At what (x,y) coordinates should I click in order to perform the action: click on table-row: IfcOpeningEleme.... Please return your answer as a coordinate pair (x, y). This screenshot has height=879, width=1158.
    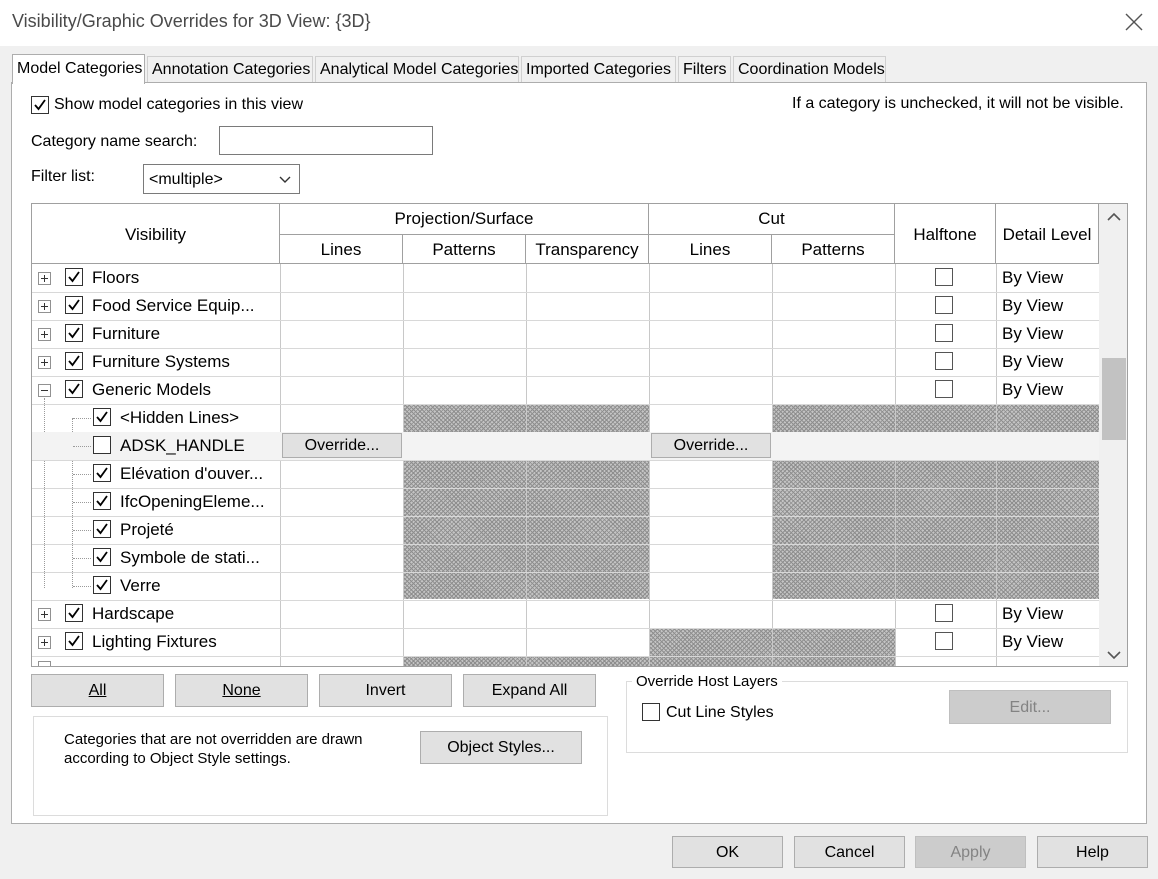
    Looking at the image, I should click on (565, 502).